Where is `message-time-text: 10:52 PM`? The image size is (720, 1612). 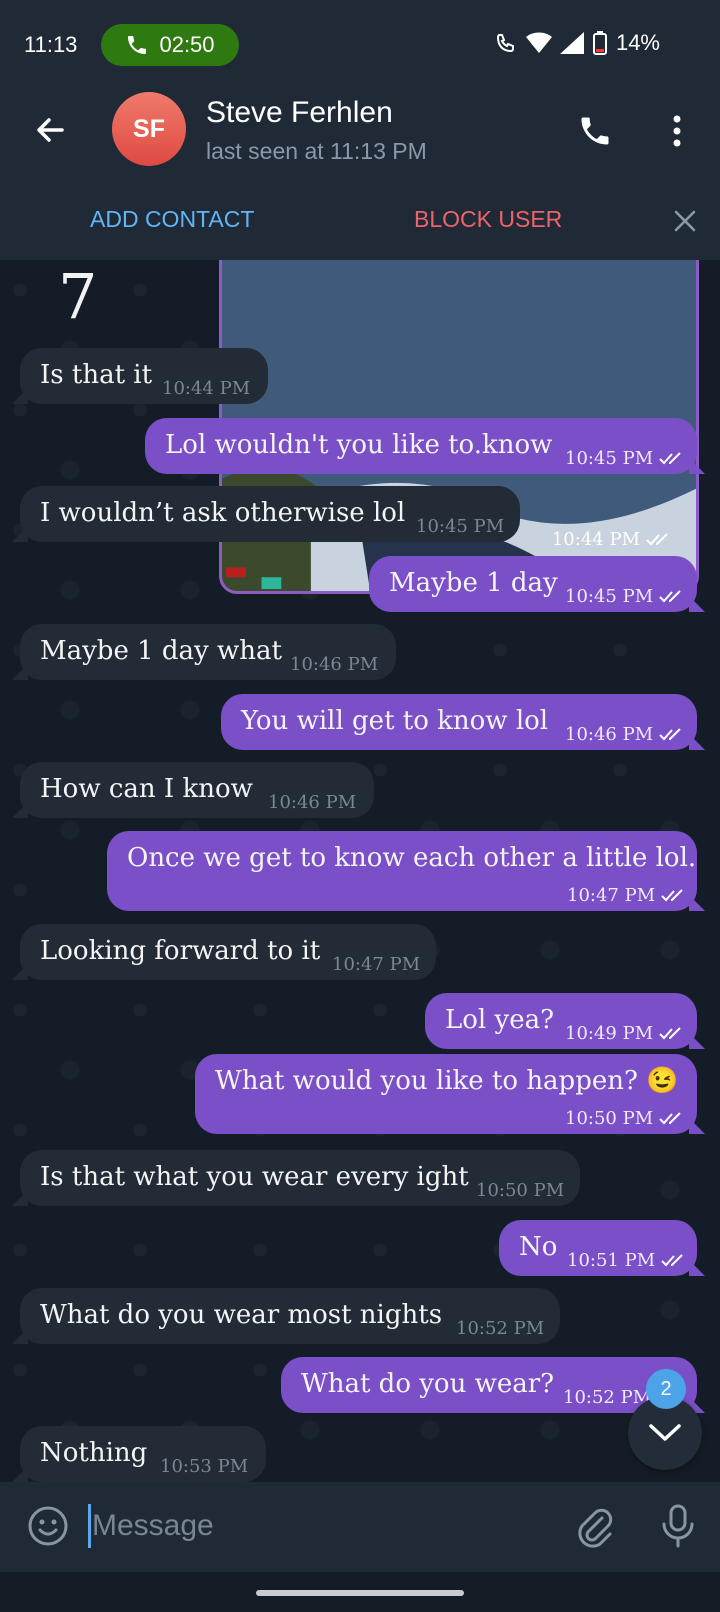 message-time-text: 10:52 PM is located at coordinates (500, 1328).